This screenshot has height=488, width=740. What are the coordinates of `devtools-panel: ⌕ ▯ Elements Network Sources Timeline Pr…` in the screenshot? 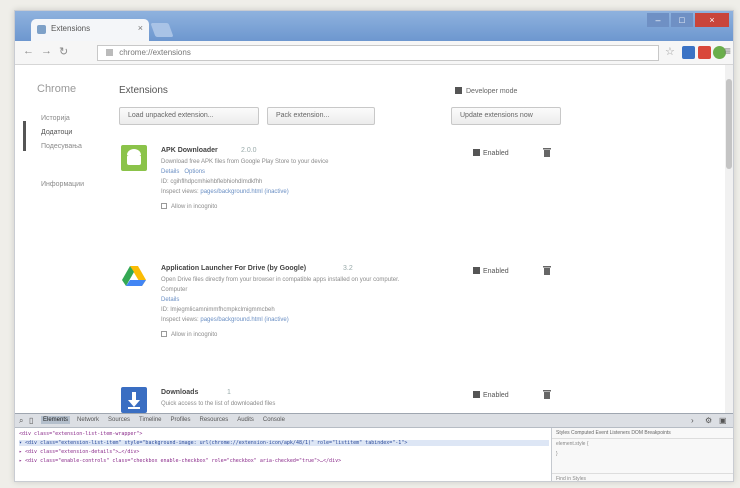 It's located at (374, 447).